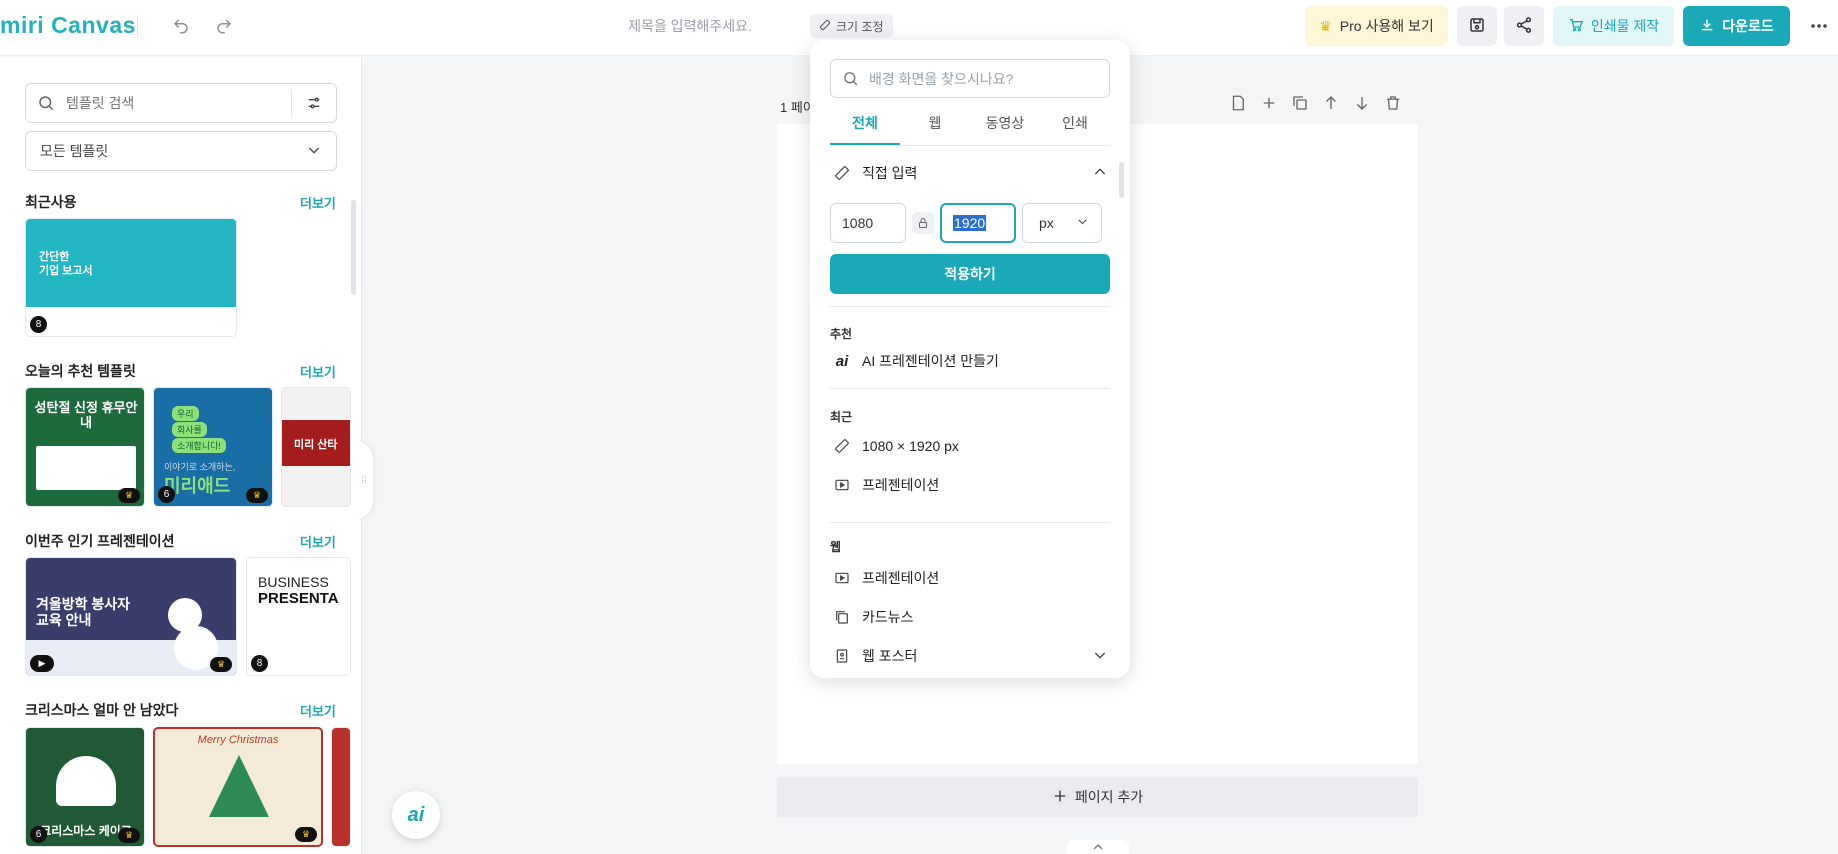  Describe the element at coordinates (1325, 25) in the screenshot. I see `crown-icon: ♛` at that location.